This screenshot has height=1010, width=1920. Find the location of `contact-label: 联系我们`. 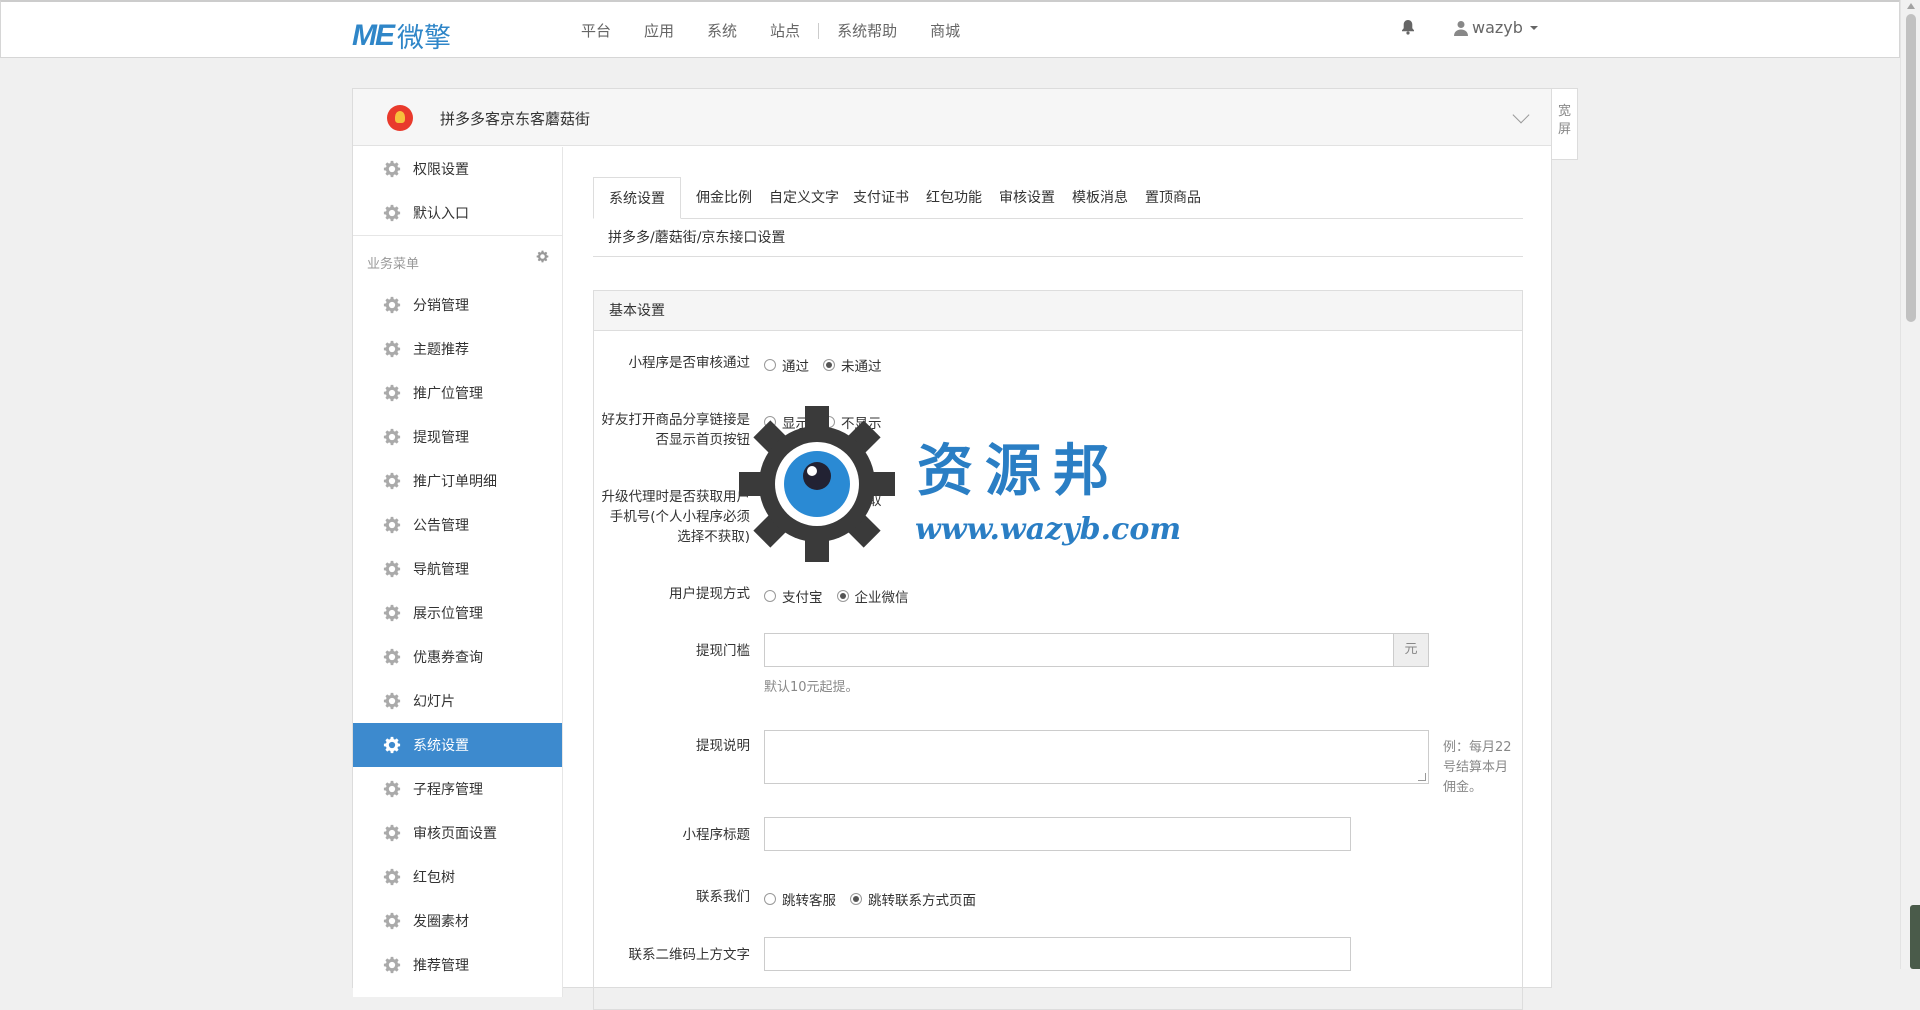

contact-label: 联系我们 is located at coordinates (723, 897).